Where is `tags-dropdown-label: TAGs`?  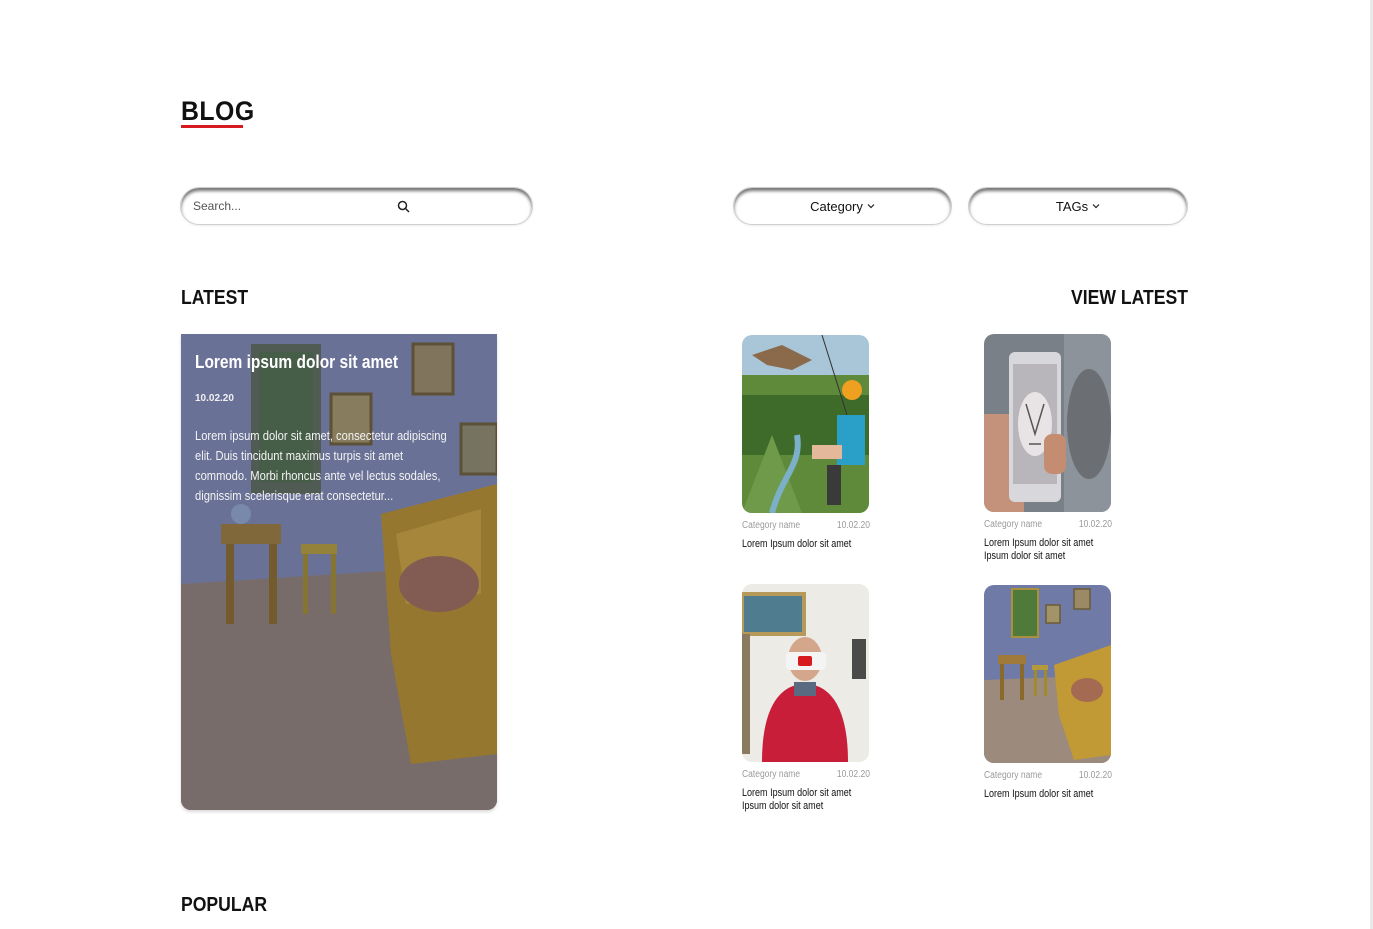
tags-dropdown-label: TAGs is located at coordinates (1072, 206).